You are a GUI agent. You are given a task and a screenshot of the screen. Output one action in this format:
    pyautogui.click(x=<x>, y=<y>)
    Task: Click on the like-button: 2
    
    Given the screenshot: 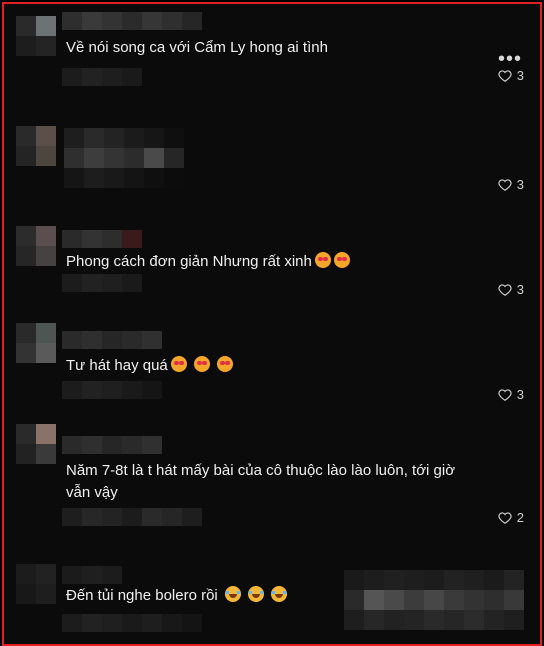 What is the action you would take?
    pyautogui.click(x=511, y=517)
    